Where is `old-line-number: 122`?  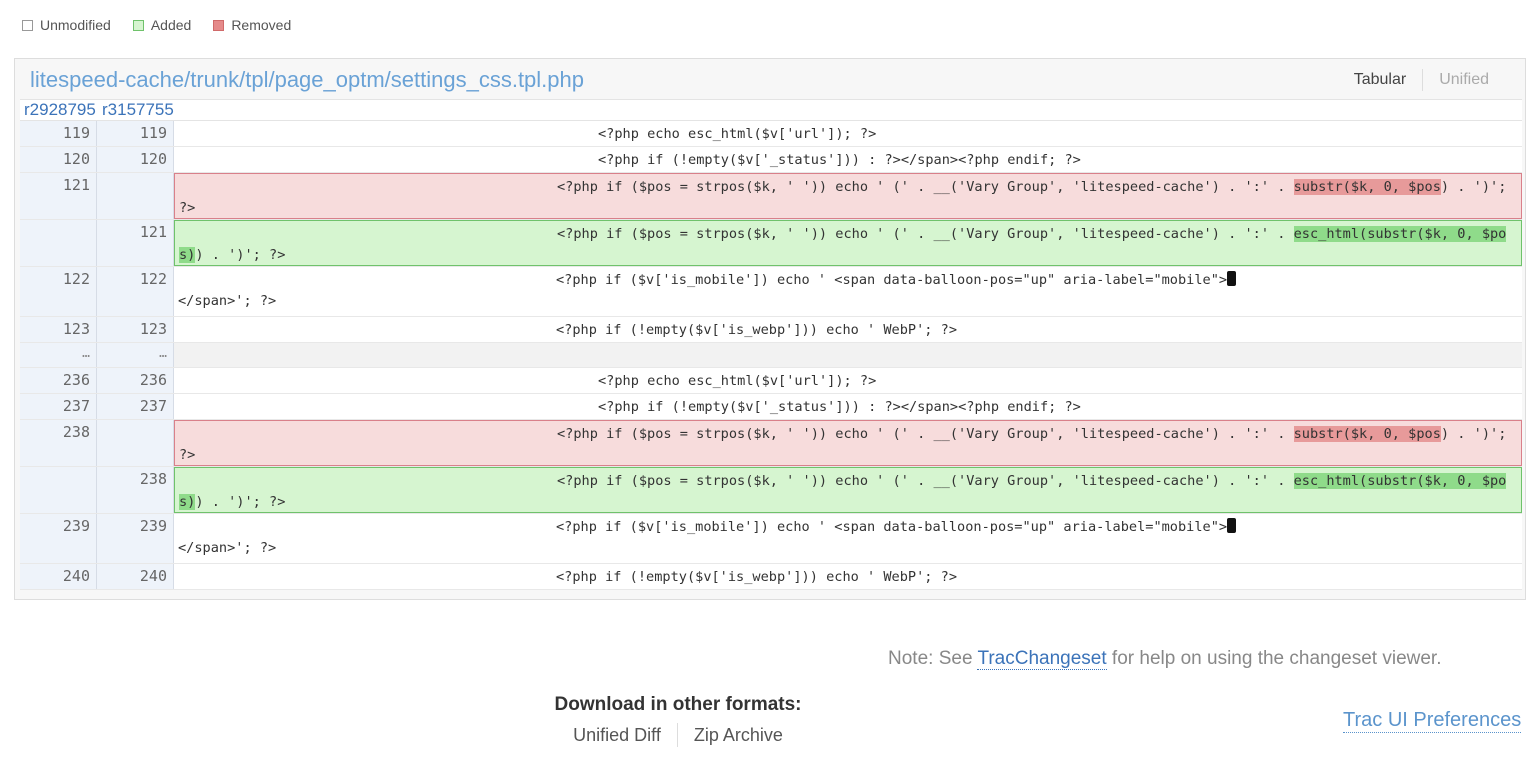 old-line-number: 122 is located at coordinates (58, 291).